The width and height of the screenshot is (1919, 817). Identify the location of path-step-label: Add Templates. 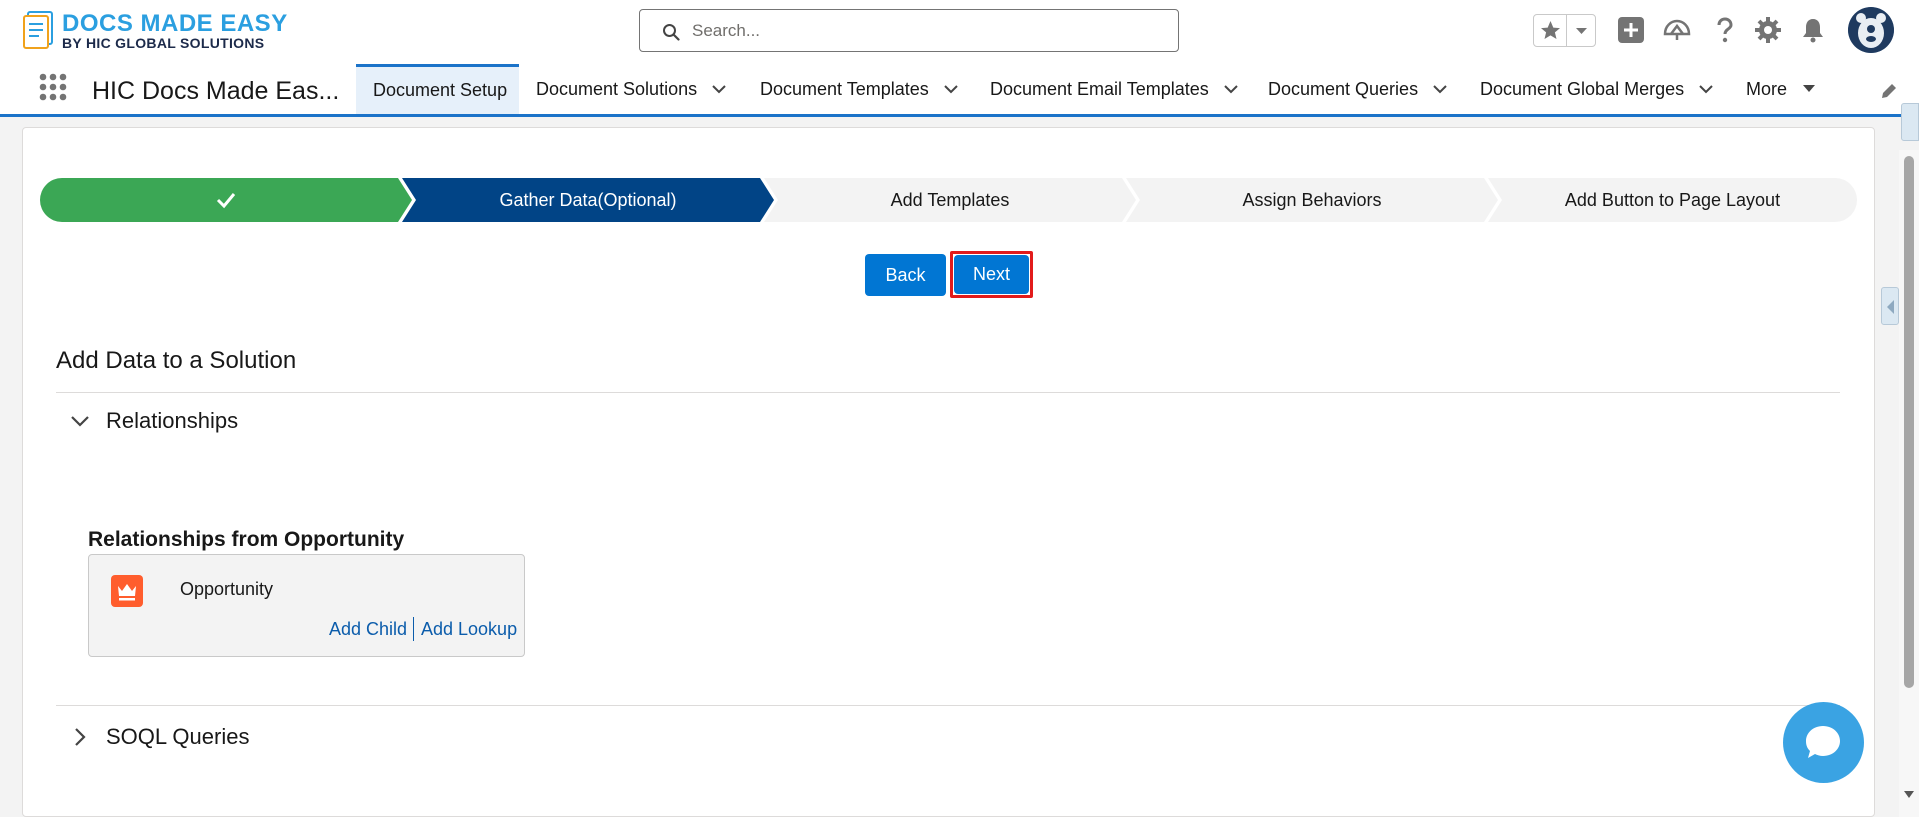
(950, 199).